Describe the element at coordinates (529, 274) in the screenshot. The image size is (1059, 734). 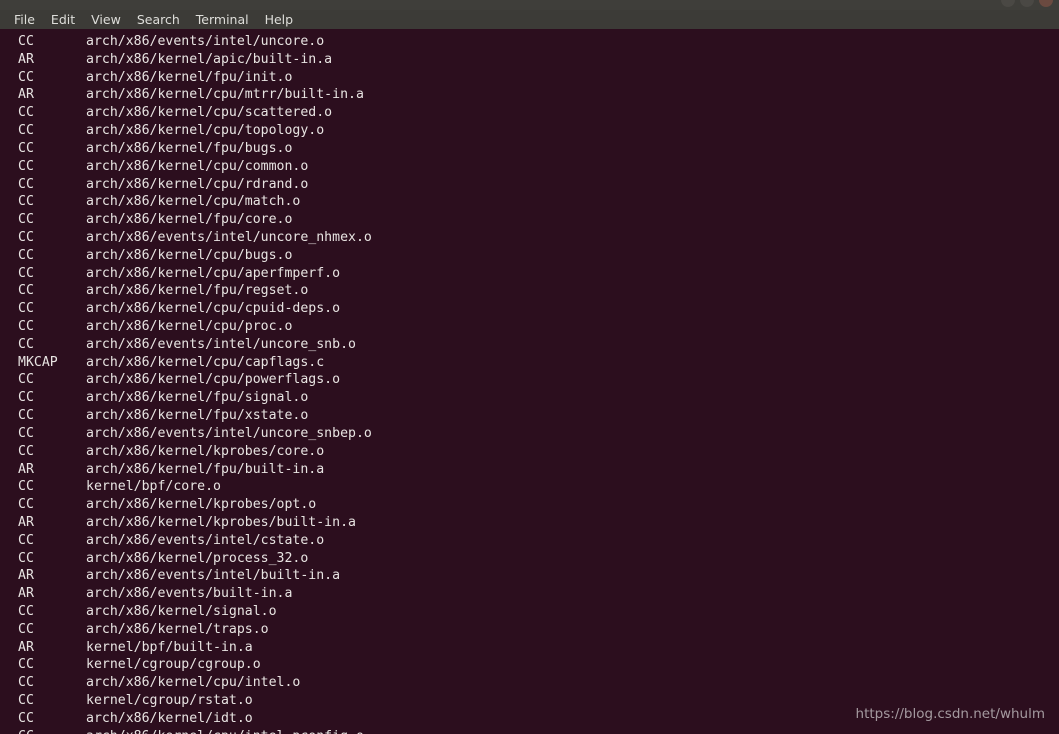
I see `terminal-line: CC arch/x86/kernel/cpu/aperfmperf.o` at that location.